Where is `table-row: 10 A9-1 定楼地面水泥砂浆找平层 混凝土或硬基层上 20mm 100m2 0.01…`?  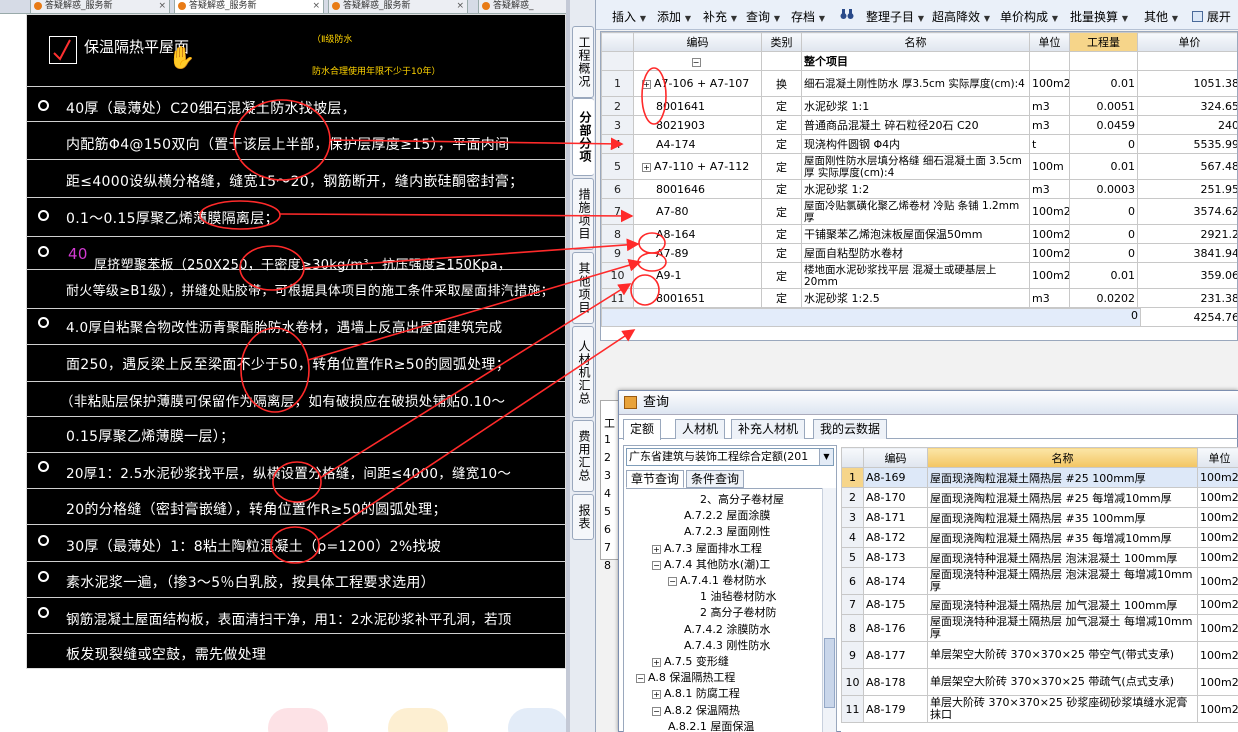
table-row: 10 A9-1 定楼地面水泥砂浆找平层 混凝土或硬基层上 20mm 100m2 0.01… is located at coordinates (919, 275).